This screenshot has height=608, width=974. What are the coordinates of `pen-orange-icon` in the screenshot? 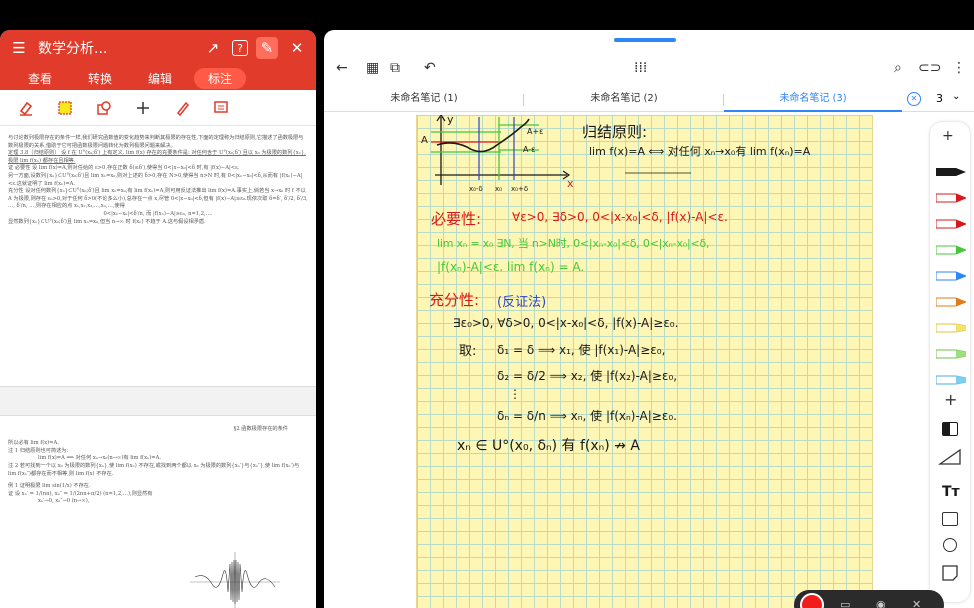 It's located at (951, 302).